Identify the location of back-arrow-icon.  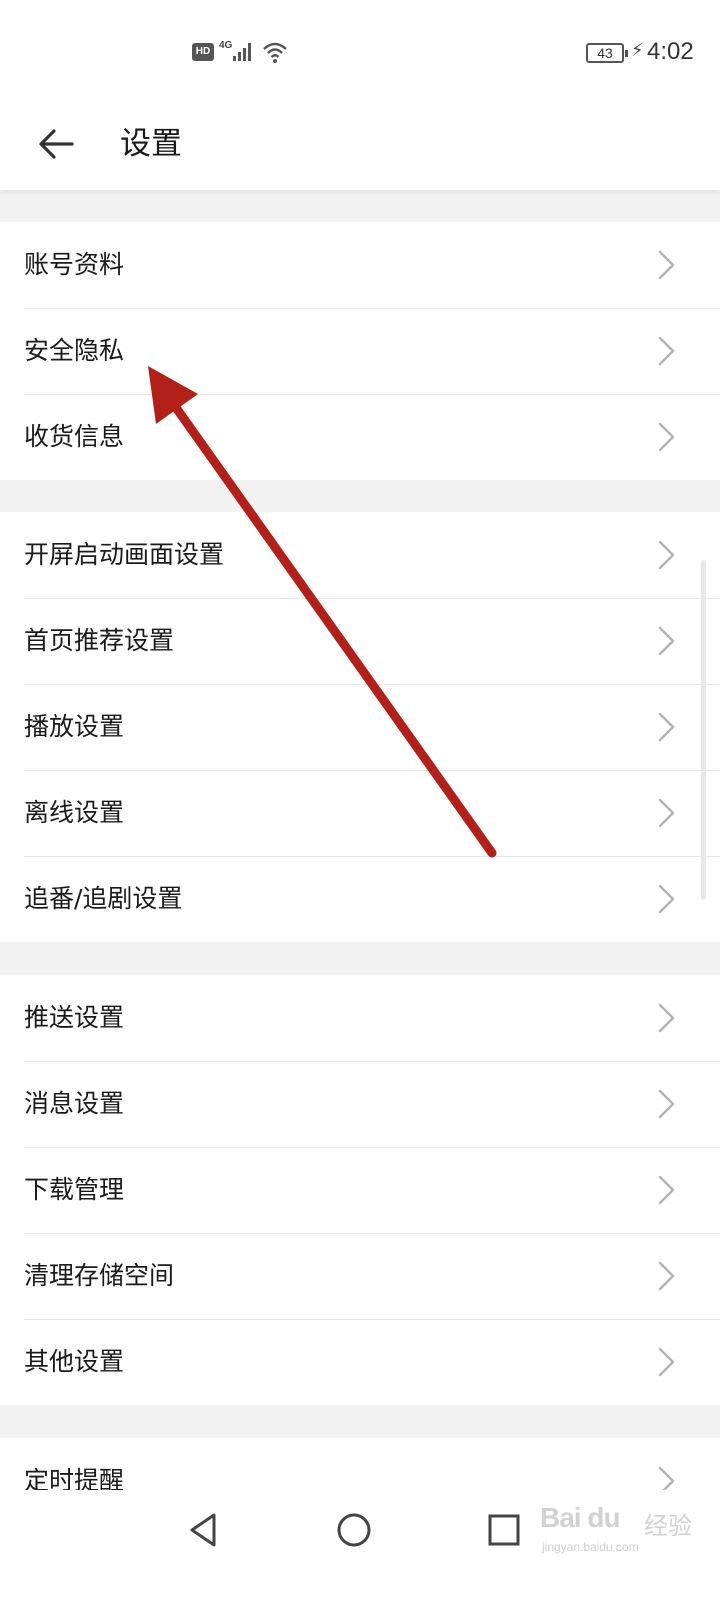
(56, 144).